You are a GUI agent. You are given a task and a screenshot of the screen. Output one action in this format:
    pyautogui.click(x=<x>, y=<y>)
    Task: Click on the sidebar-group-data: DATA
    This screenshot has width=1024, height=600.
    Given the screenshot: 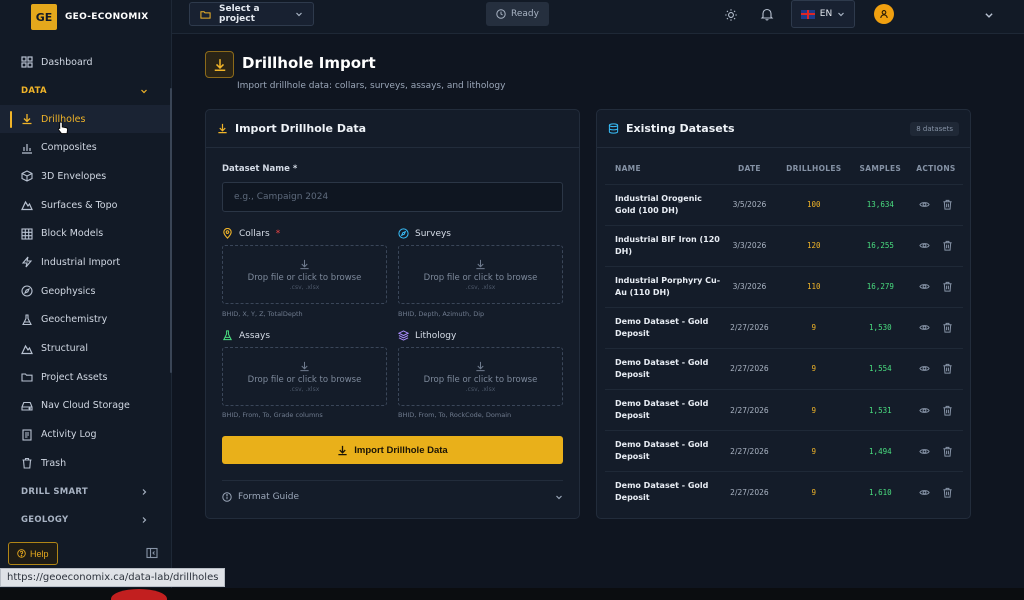 What is the action you would take?
    pyautogui.click(x=85, y=91)
    